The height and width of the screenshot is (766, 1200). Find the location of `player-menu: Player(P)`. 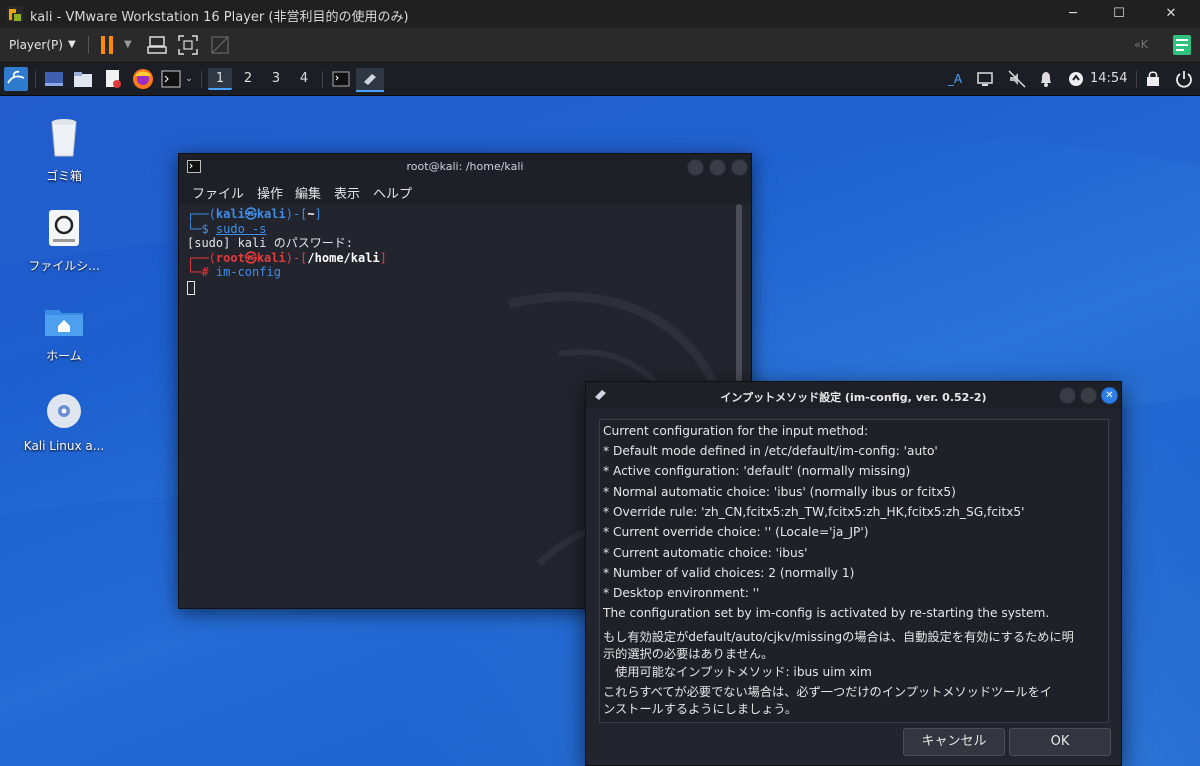

player-menu: Player(P) is located at coordinates (36, 45).